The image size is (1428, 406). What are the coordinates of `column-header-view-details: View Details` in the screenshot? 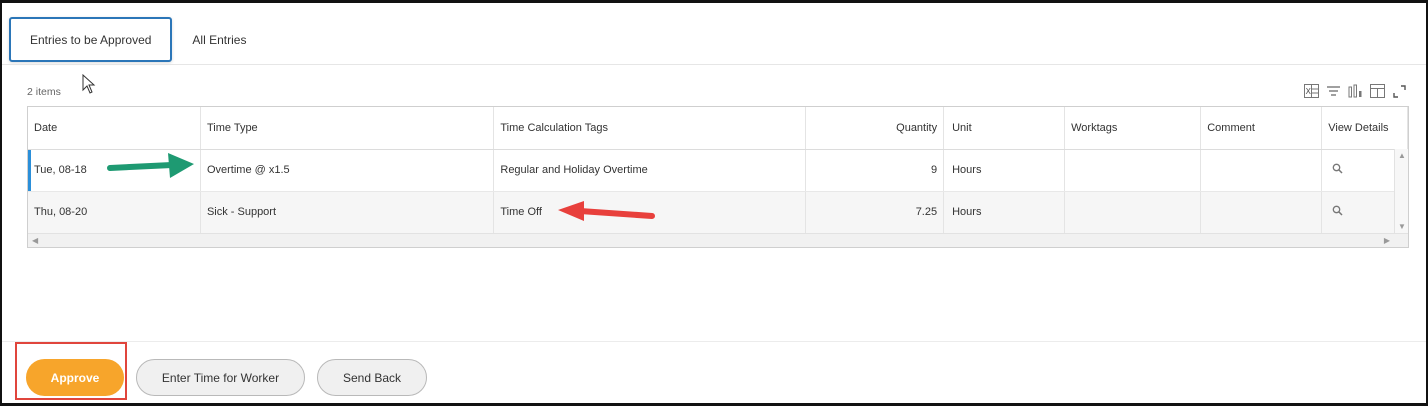 It's located at (1364, 128).